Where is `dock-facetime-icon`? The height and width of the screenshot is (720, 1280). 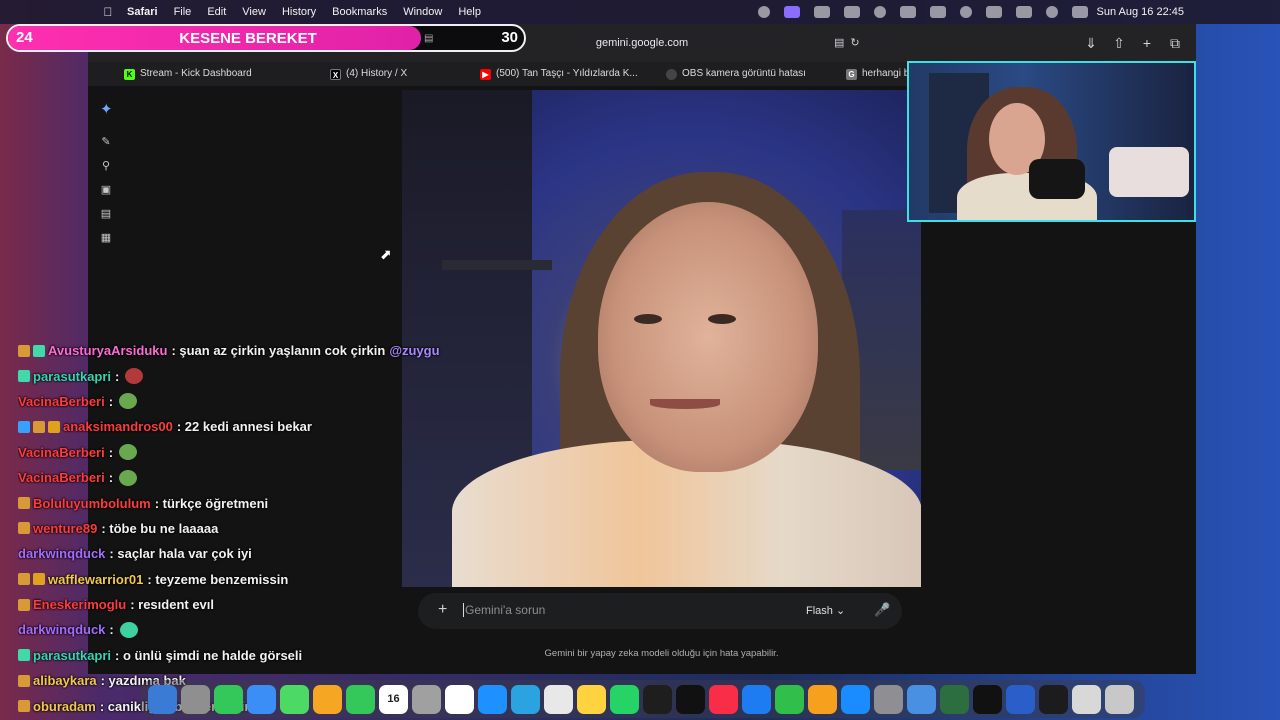 dock-facetime-icon is located at coordinates (360, 699).